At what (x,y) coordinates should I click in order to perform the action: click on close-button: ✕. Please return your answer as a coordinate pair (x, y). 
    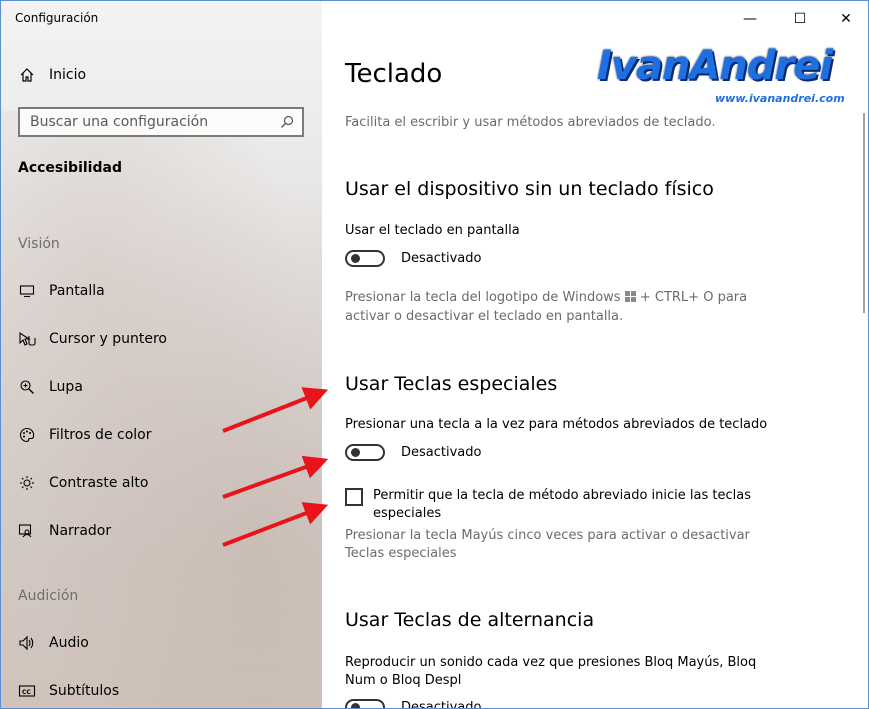
    Looking at the image, I should click on (846, 19).